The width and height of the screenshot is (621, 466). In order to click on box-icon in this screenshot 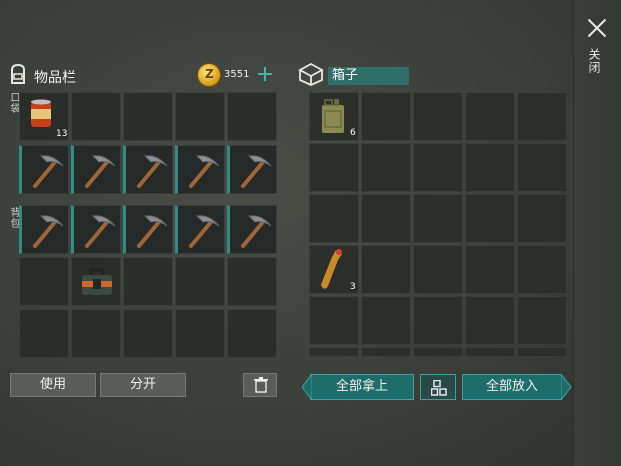, I will do `click(311, 74)`.